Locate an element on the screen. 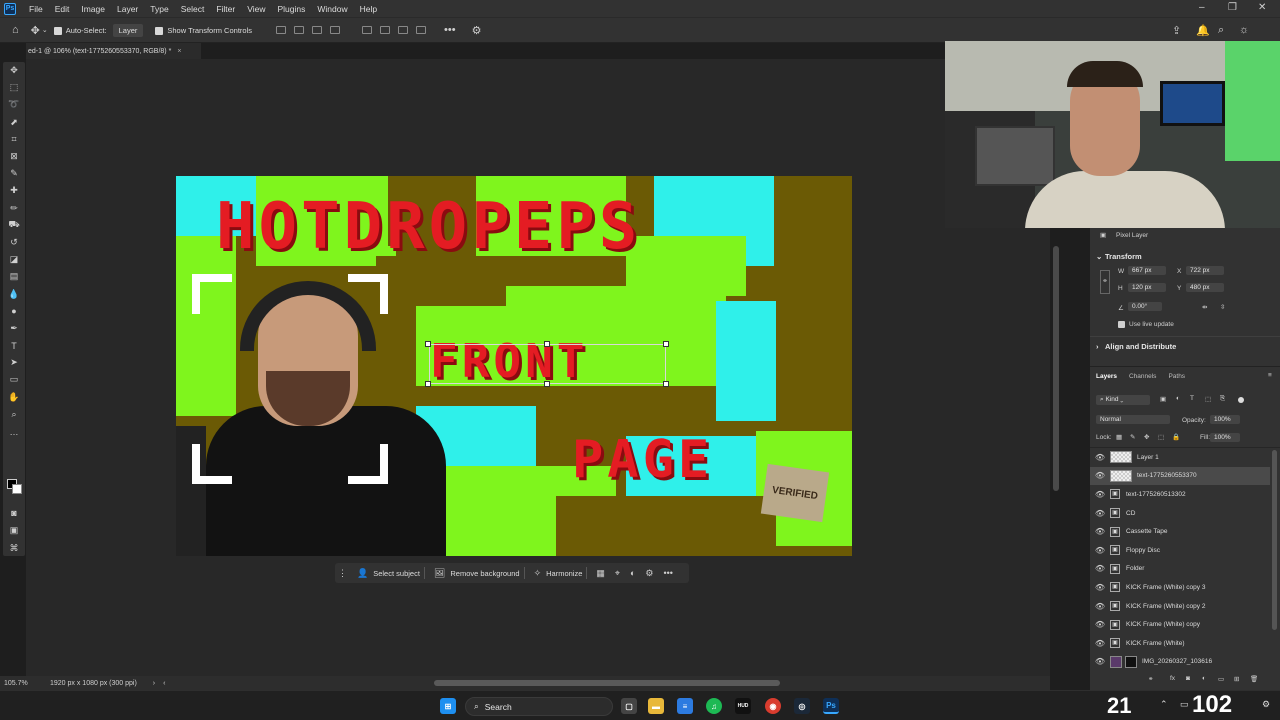  delete-layer-icon: 🗑 is located at coordinates (1254, 679).